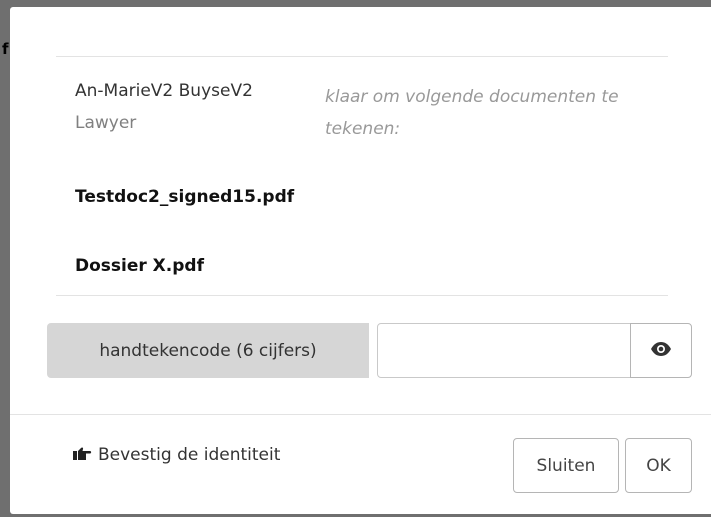 The width and height of the screenshot is (711, 517). What do you see at coordinates (5, 49) in the screenshot?
I see `backdrop-text: f` at bounding box center [5, 49].